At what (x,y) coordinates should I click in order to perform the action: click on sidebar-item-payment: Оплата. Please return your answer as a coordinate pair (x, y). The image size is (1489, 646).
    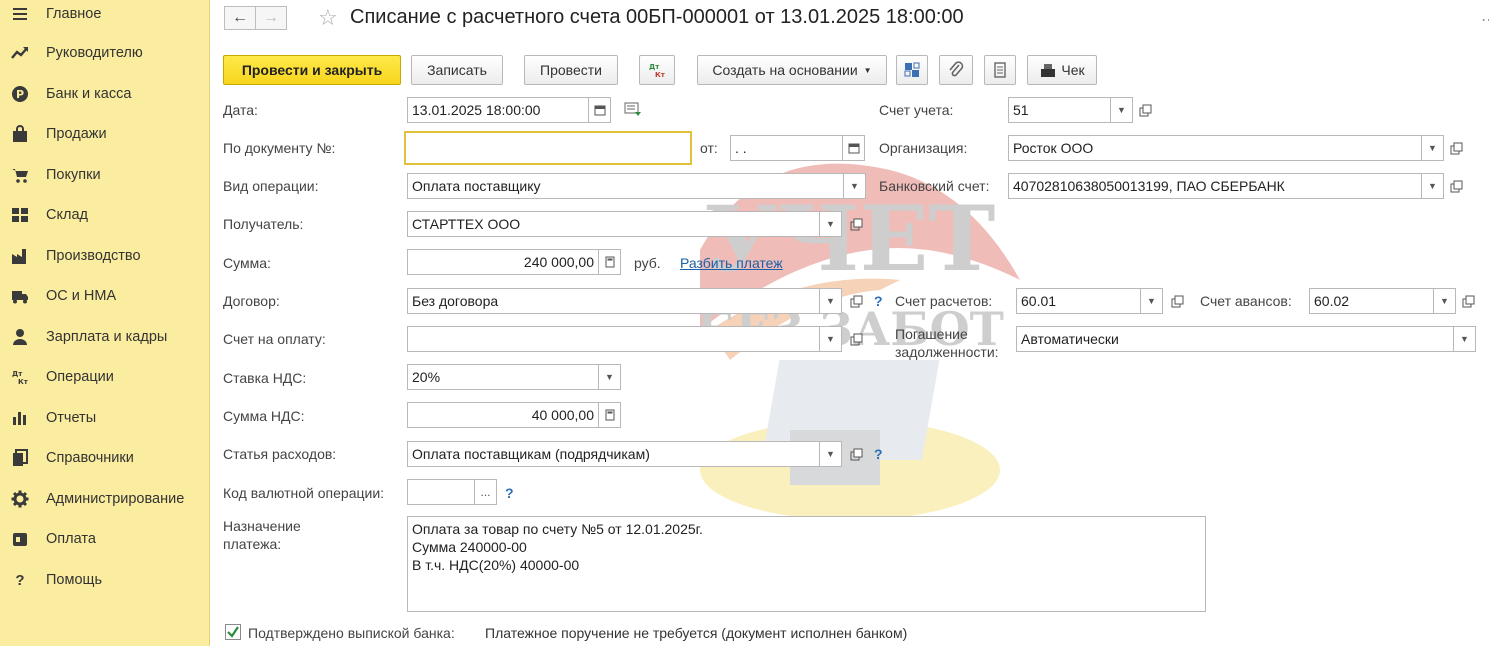
    Looking at the image, I should click on (105, 539).